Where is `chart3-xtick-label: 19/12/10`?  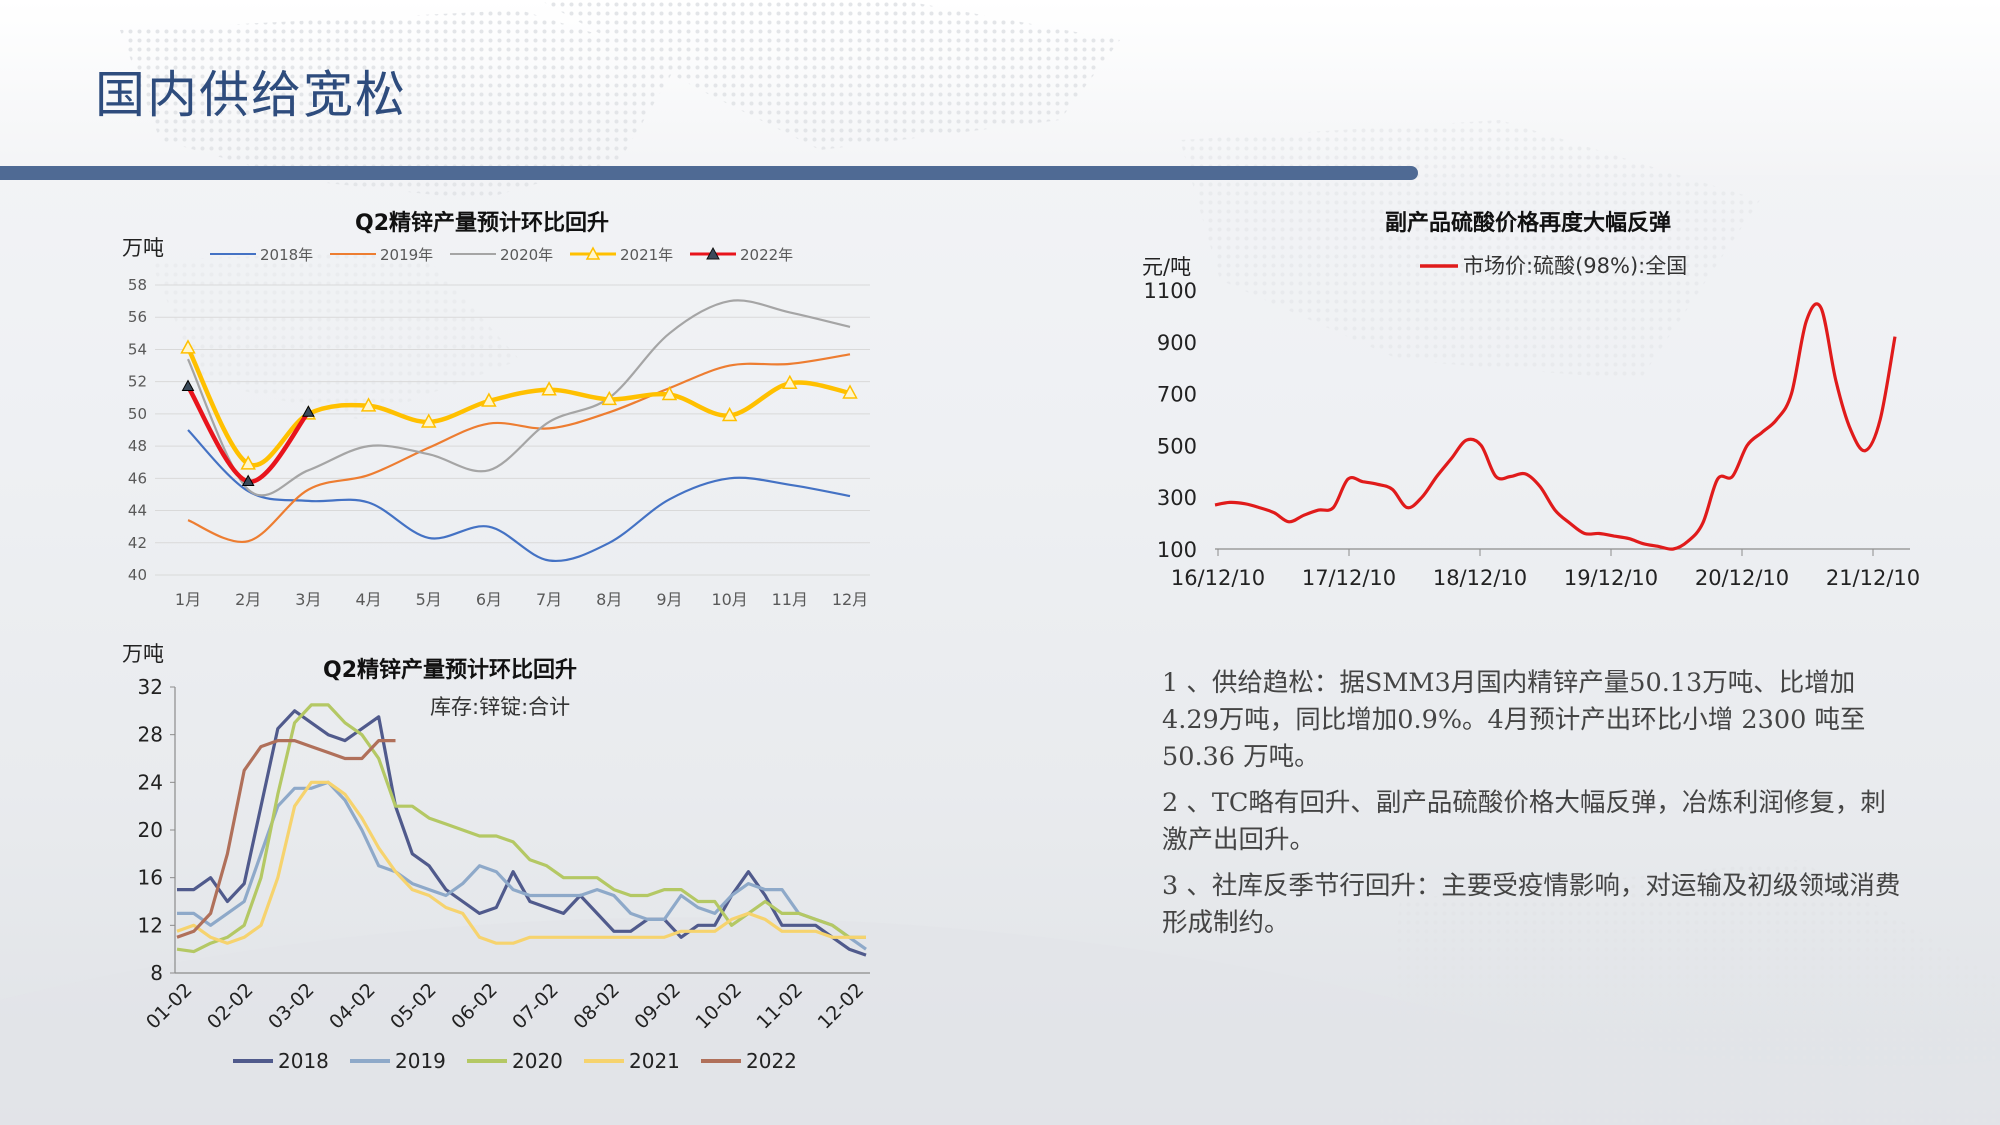
chart3-xtick-label: 19/12/10 is located at coordinates (1611, 578).